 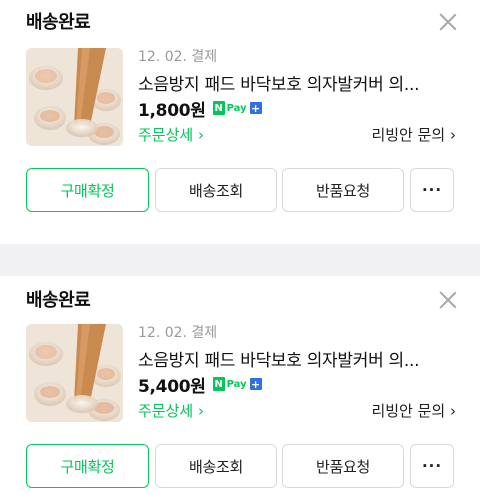 I want to click on product-price: 1,800원, so click(x=172, y=110).